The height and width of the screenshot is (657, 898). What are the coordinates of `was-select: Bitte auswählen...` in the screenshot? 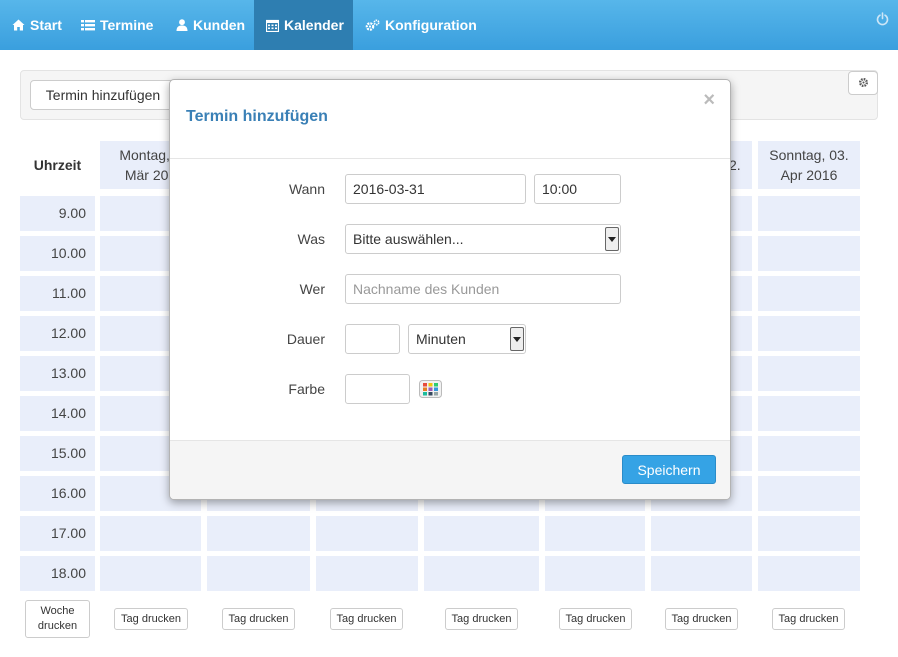 It's located at (483, 239).